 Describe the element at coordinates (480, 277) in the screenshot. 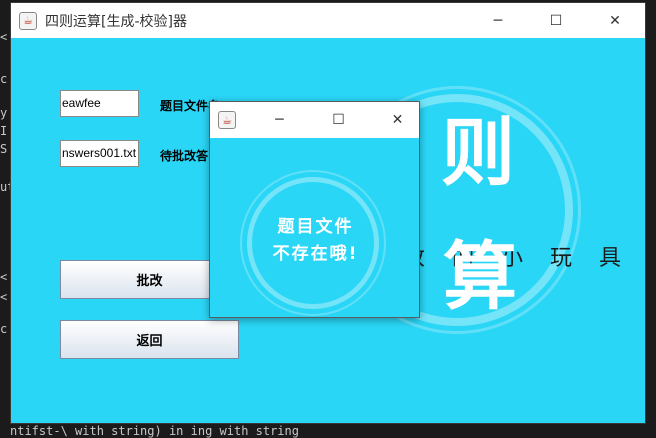

I see `logo-char-bottom: 算` at that location.